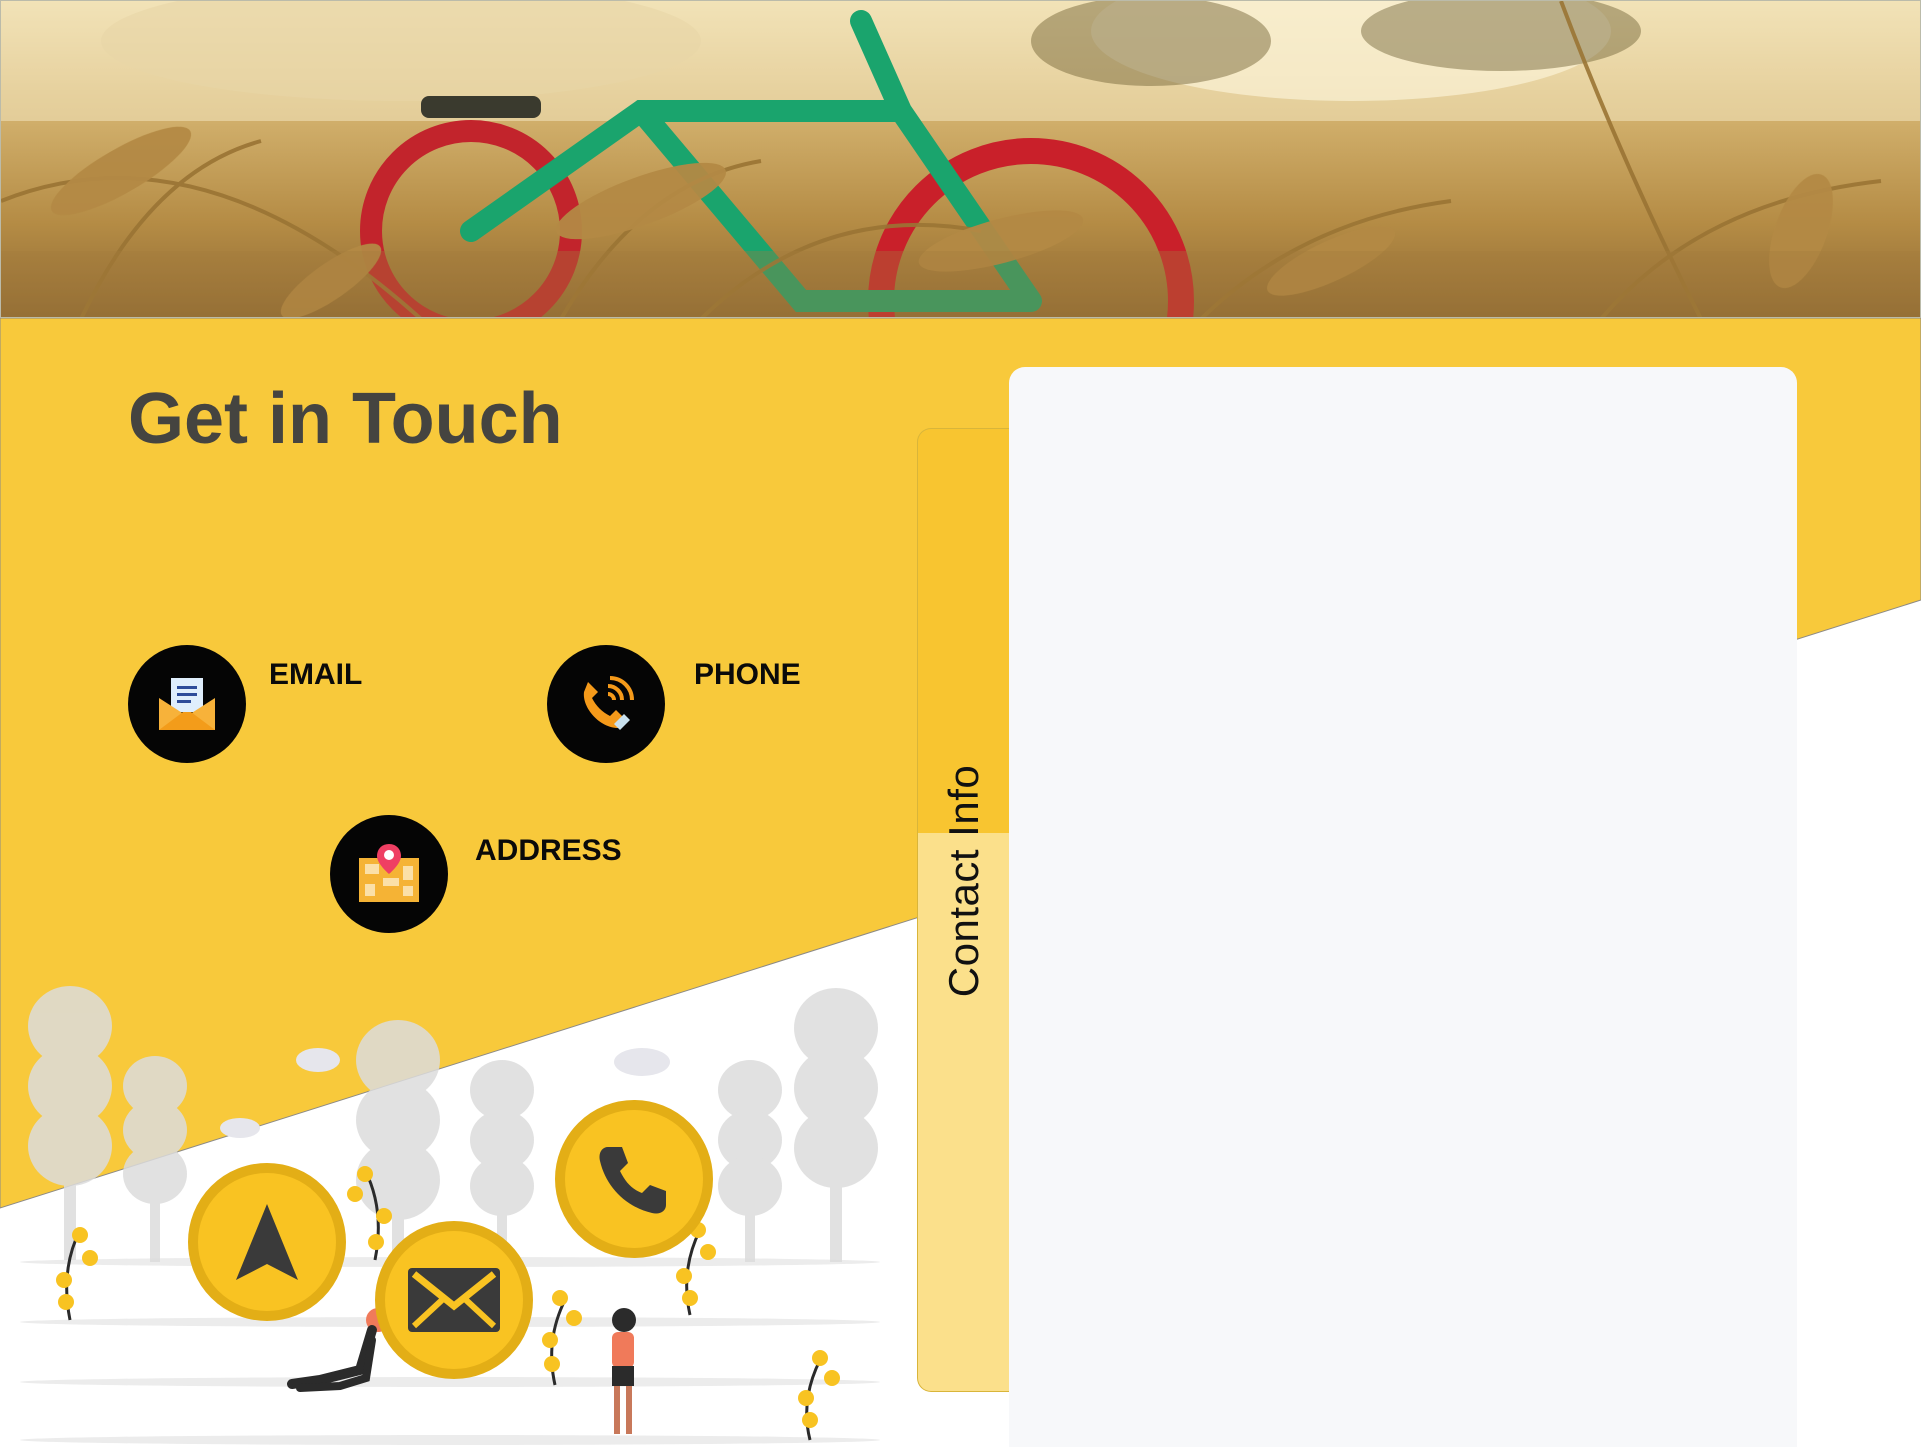  What do you see at coordinates (187, 704) in the screenshot?
I see `email-icon` at bounding box center [187, 704].